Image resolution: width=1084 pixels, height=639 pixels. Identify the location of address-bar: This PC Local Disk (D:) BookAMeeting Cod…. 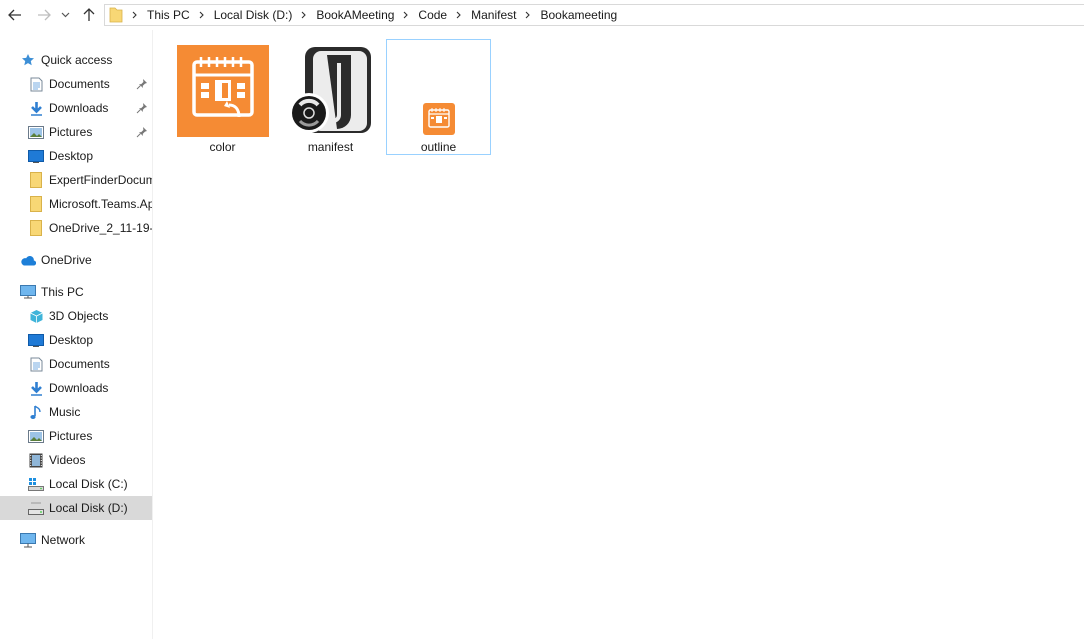
(594, 15).